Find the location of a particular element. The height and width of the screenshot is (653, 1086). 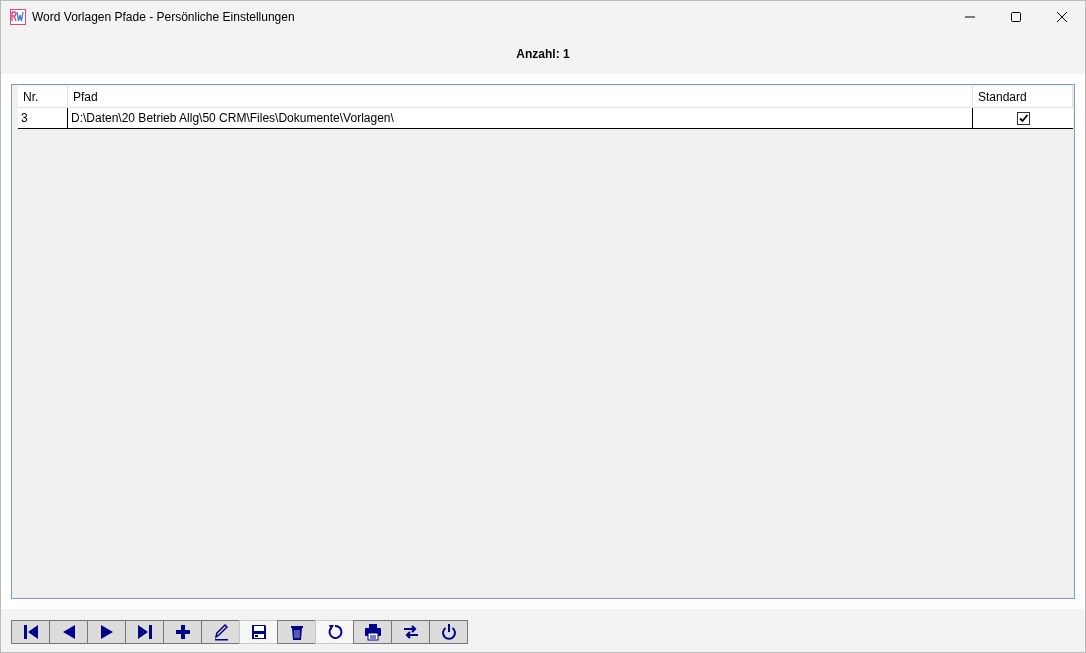

column-header: Pfad is located at coordinates (520, 96).